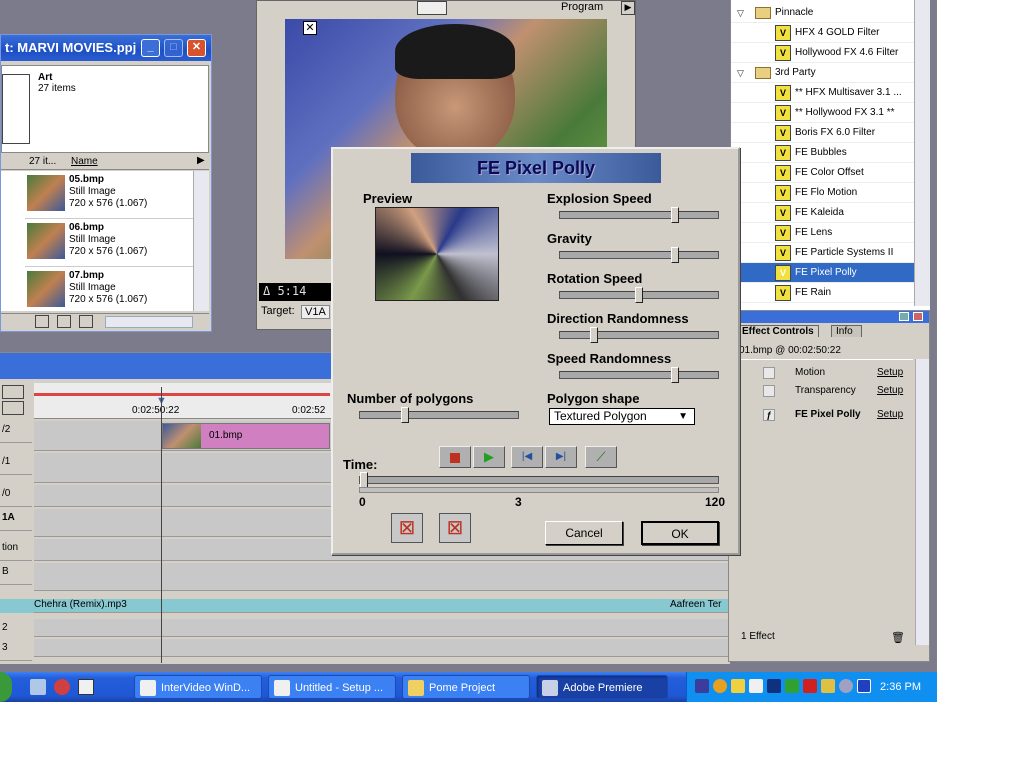  What do you see at coordinates (822, 233) in the screenshot?
I see `effect-item: V FE Lens` at bounding box center [822, 233].